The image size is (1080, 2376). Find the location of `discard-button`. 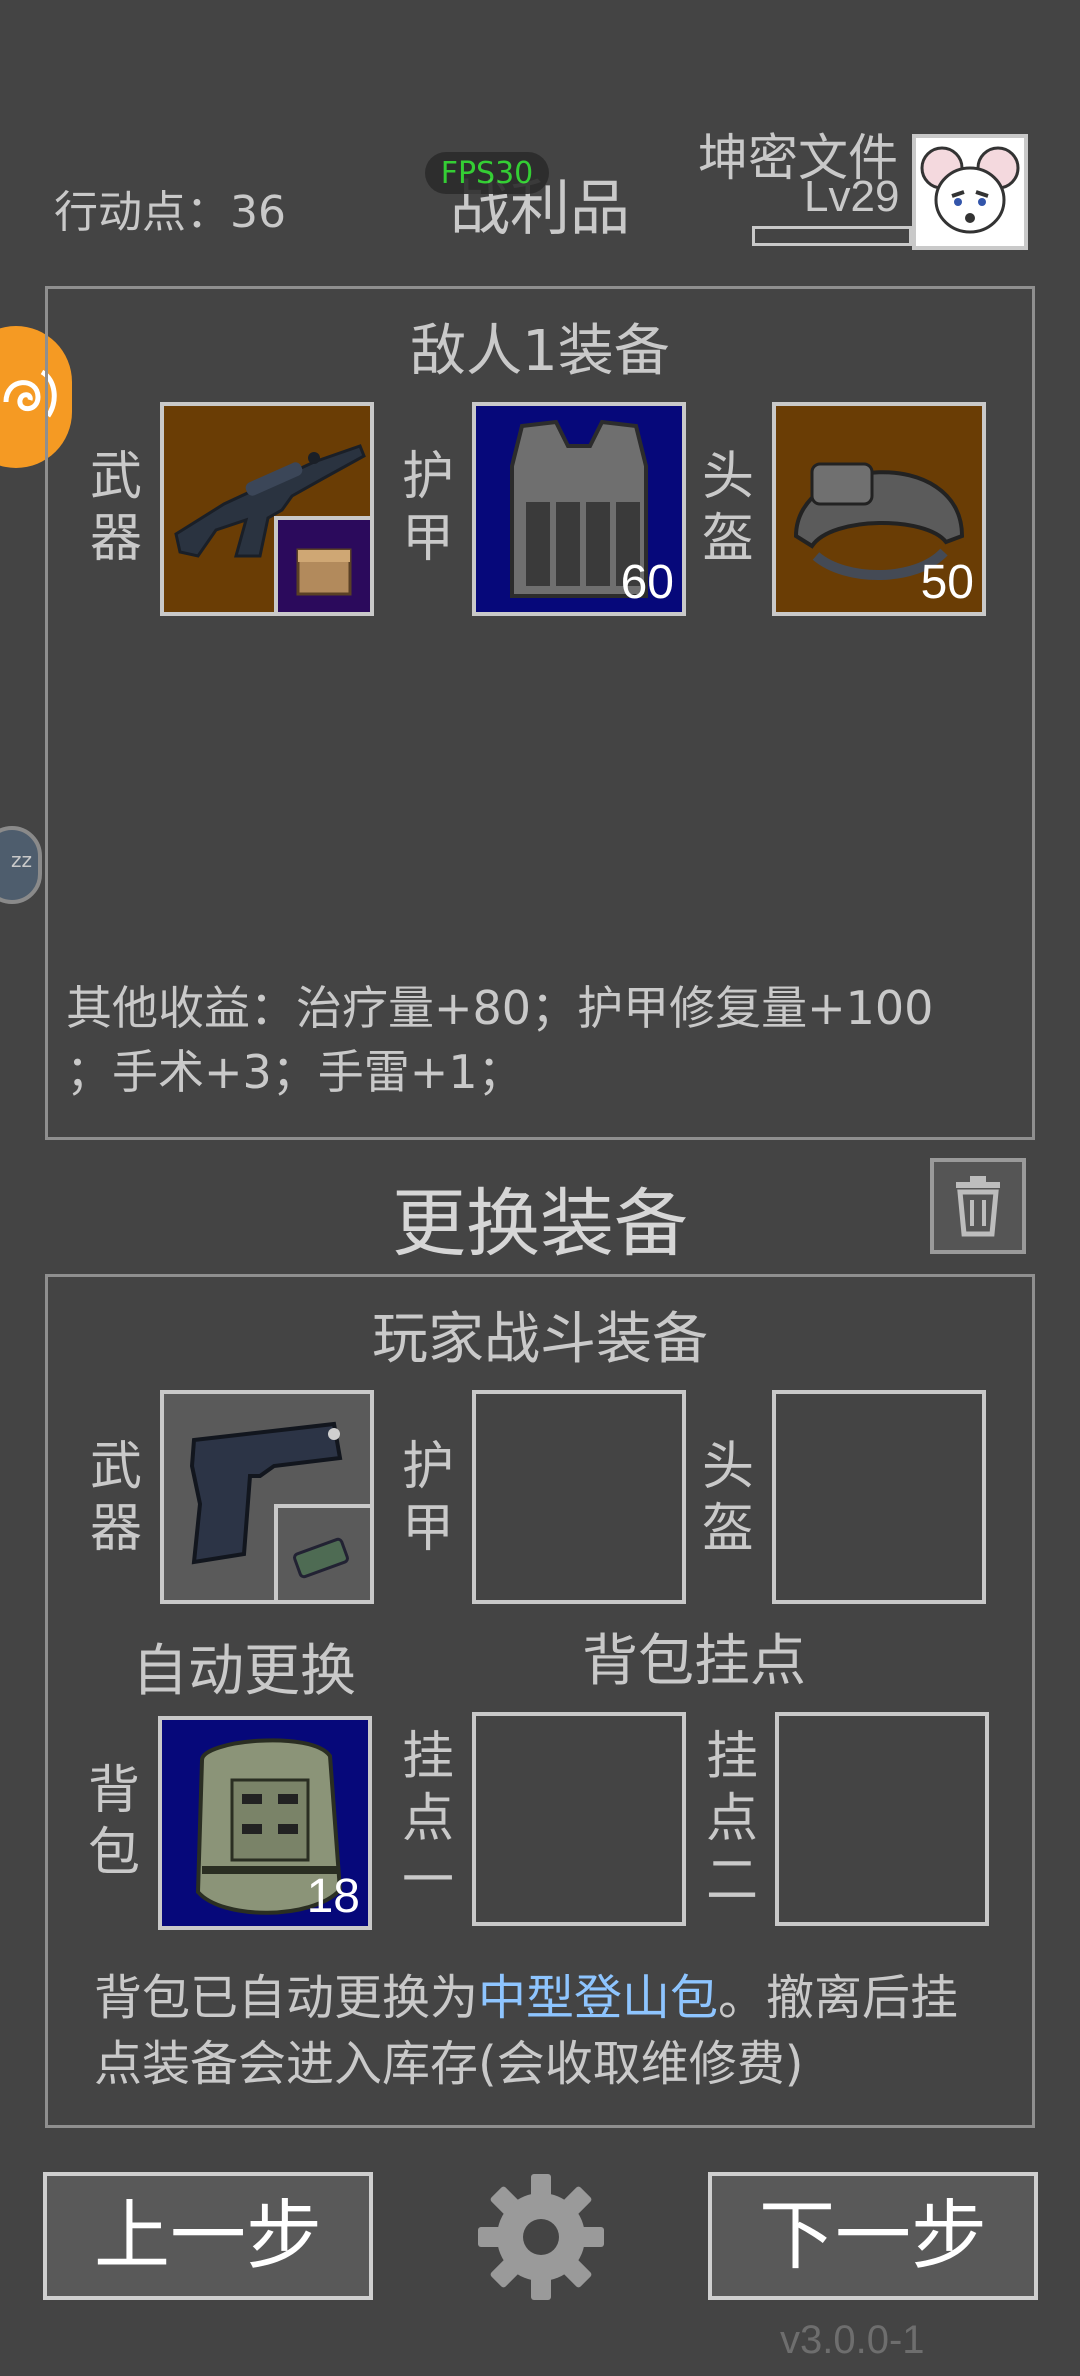

discard-button is located at coordinates (978, 1206).